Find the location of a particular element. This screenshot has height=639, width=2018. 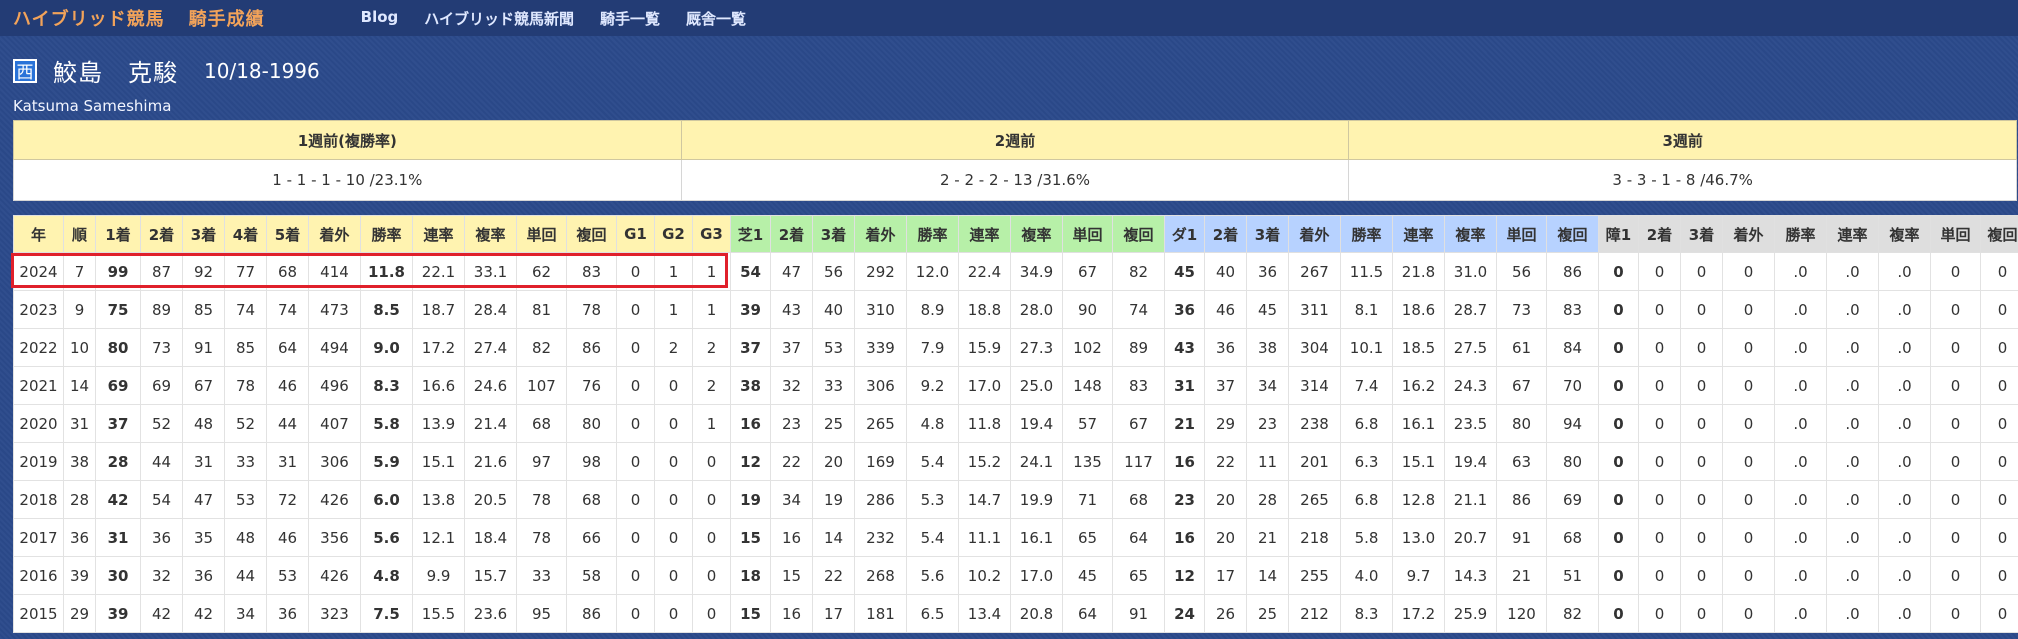

nav-stable-list-link: 厩舎一覧 is located at coordinates (716, 18).